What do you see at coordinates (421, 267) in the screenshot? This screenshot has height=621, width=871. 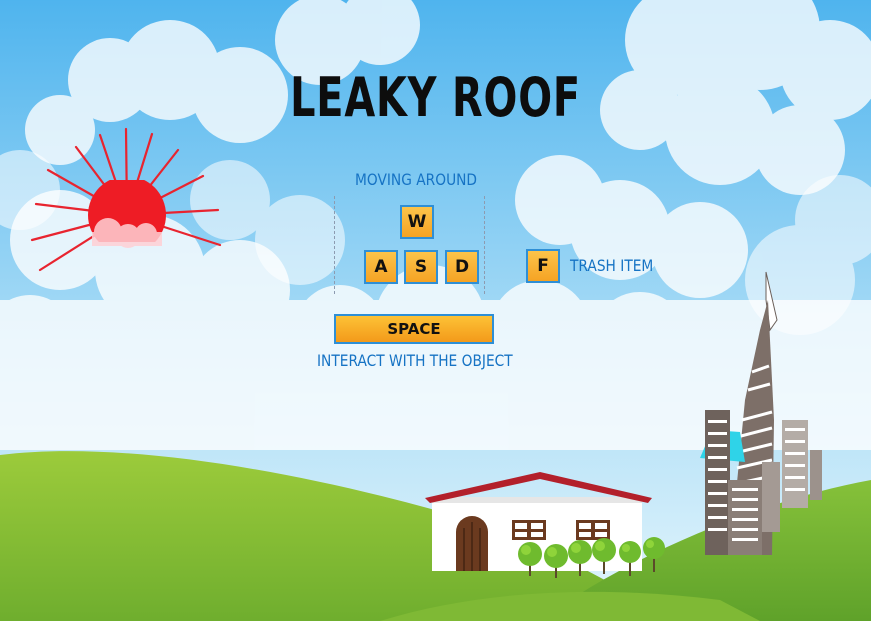 I see `s-key: S` at bounding box center [421, 267].